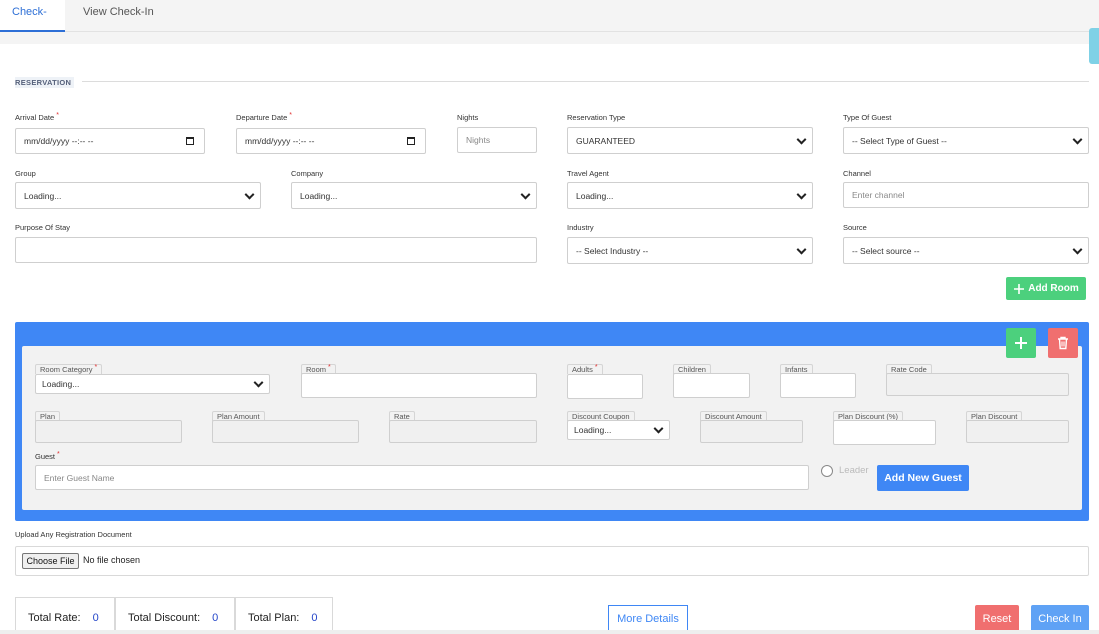 Image resolution: width=1099 pixels, height=634 pixels. Describe the element at coordinates (867, 117) in the screenshot. I see `type-of-guest-label: Type Of Guest` at that location.